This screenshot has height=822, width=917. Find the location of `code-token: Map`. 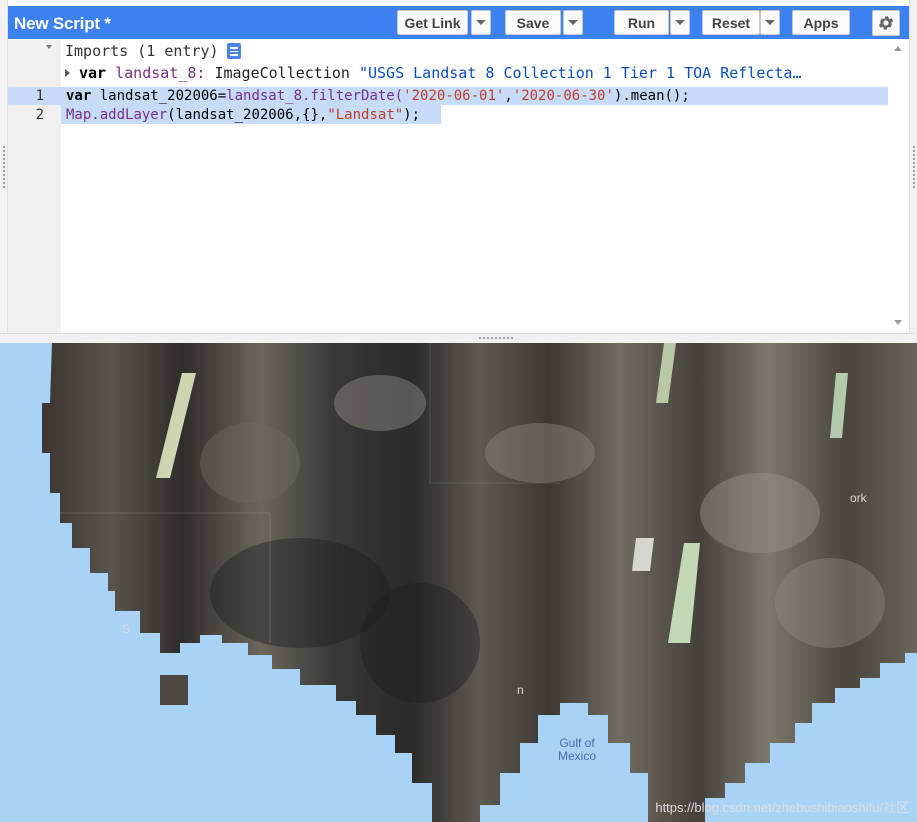

code-token: Map is located at coordinates (79, 115).